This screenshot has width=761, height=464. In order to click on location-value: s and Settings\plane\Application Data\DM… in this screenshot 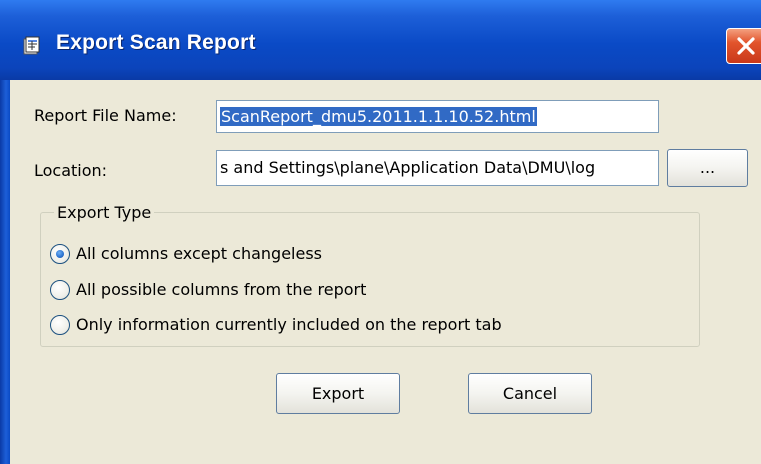, I will do `click(408, 167)`.